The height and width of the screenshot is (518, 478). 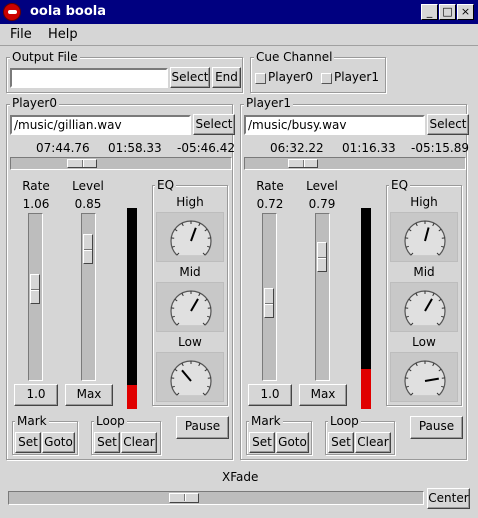 I want to click on player1-loop-clear-button: Clear, so click(x=373, y=442).